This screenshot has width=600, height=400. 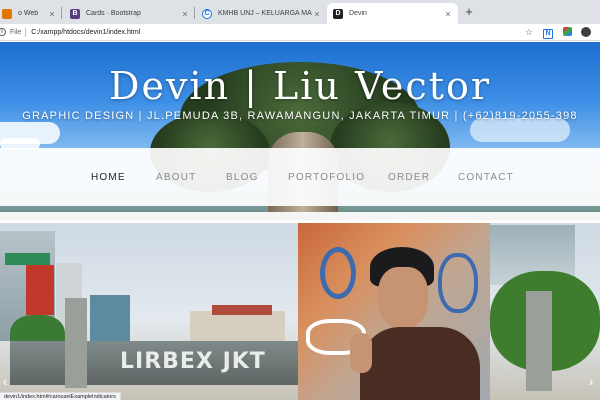 I want to click on tab-title: Cards · Bootstrap, so click(x=113, y=13).